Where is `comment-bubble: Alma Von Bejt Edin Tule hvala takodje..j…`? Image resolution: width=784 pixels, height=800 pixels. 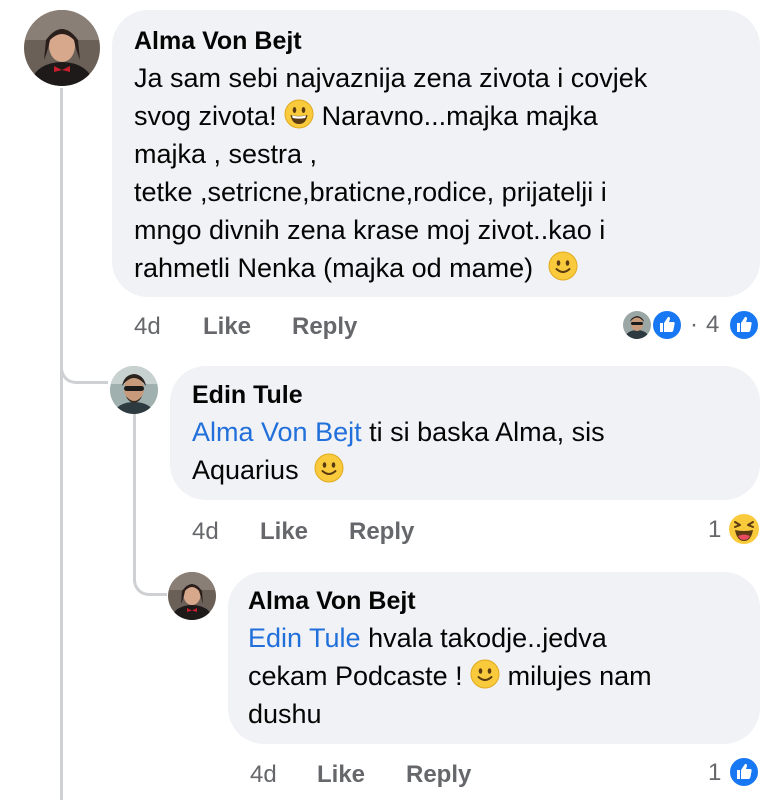 comment-bubble: Alma Von Bejt Edin Tule hvala takodje..j… is located at coordinates (494, 658).